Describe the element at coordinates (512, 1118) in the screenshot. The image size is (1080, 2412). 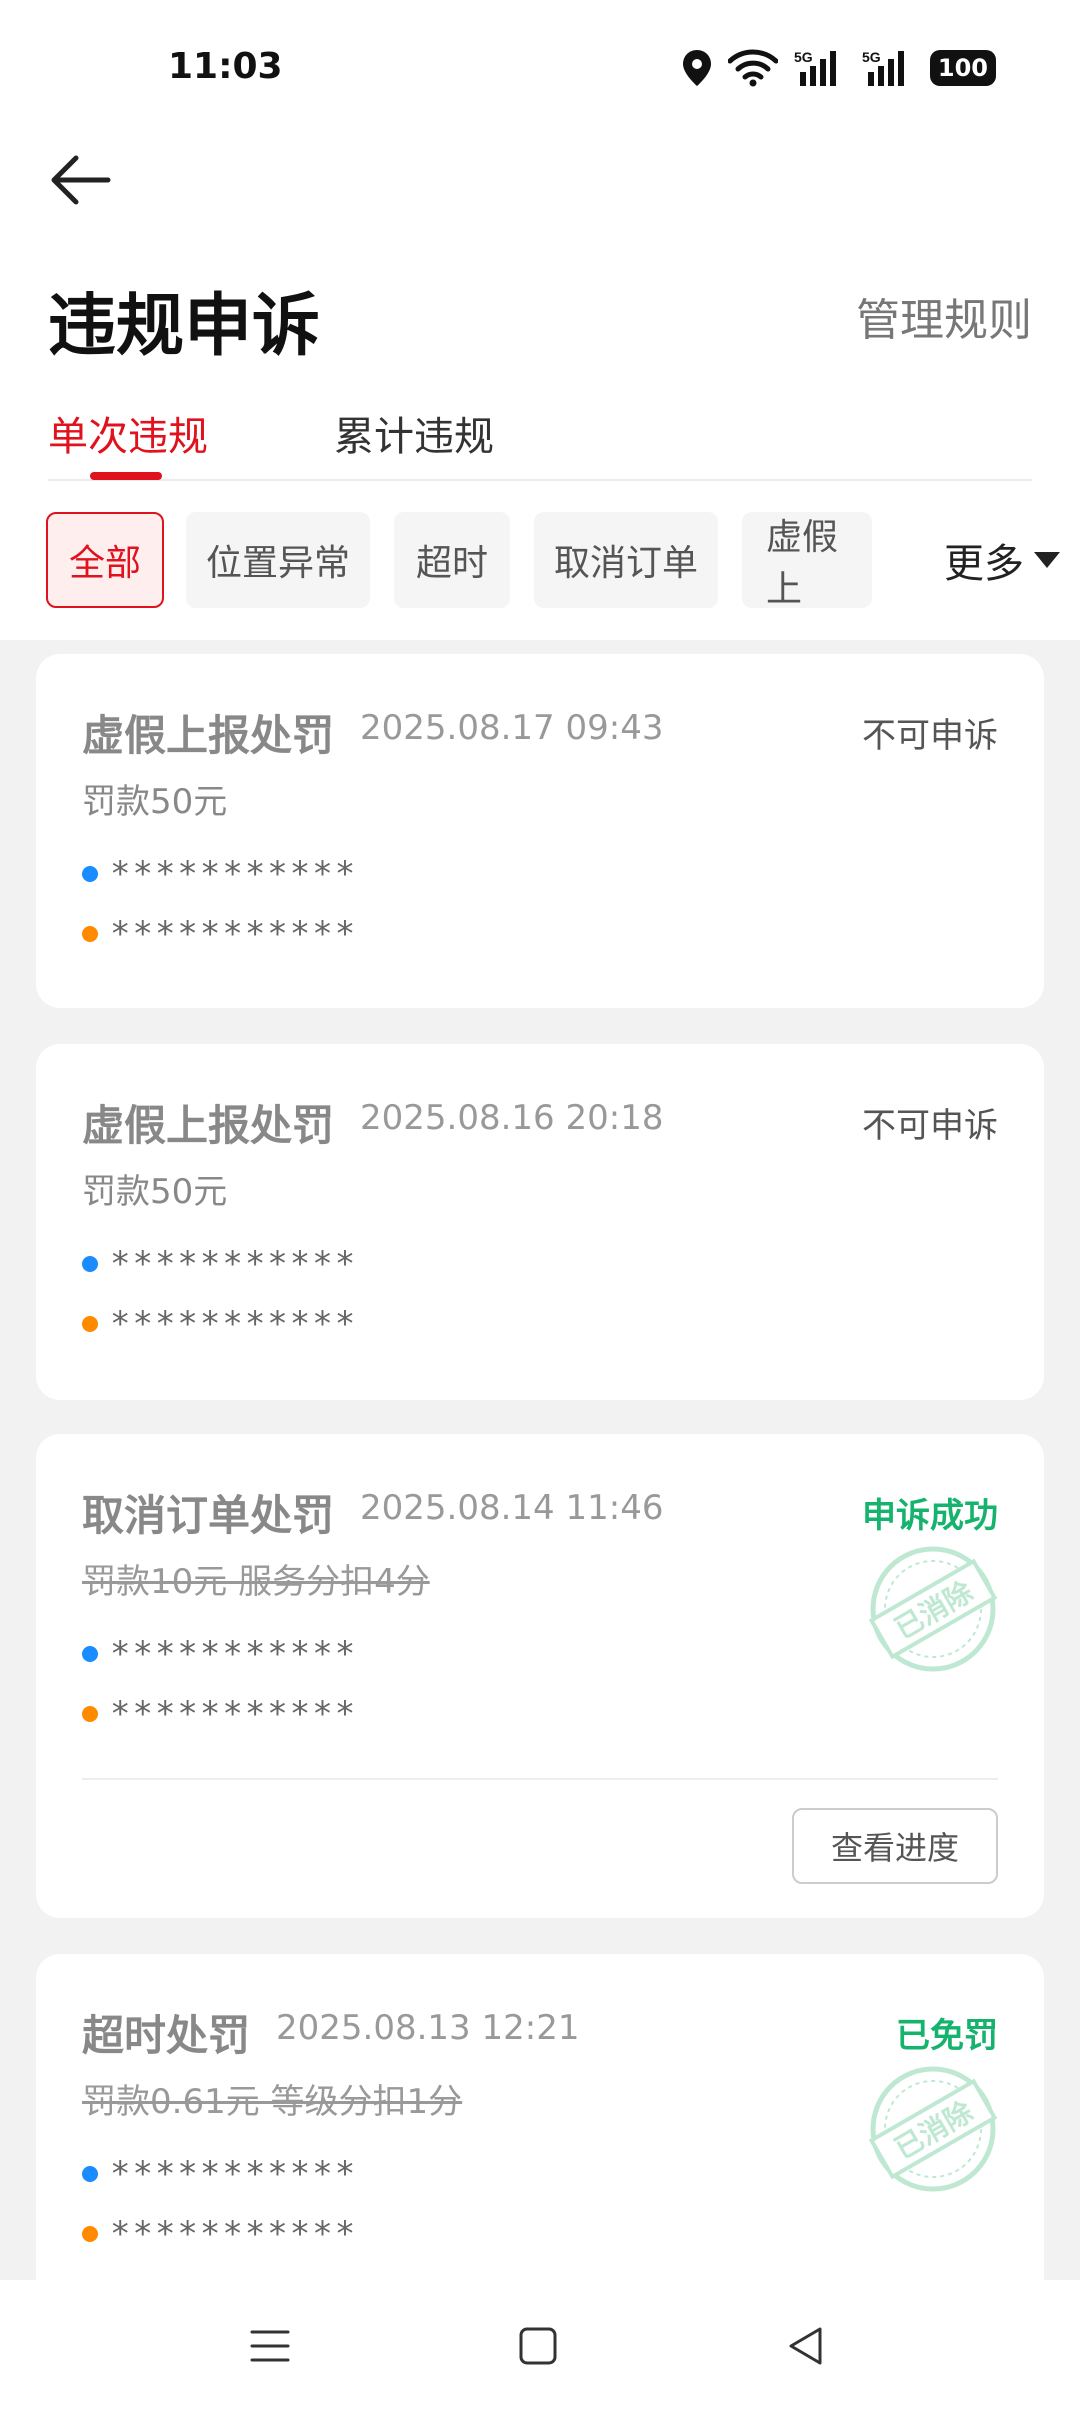
I see `card-time: 2025.08.16 20:18` at that location.